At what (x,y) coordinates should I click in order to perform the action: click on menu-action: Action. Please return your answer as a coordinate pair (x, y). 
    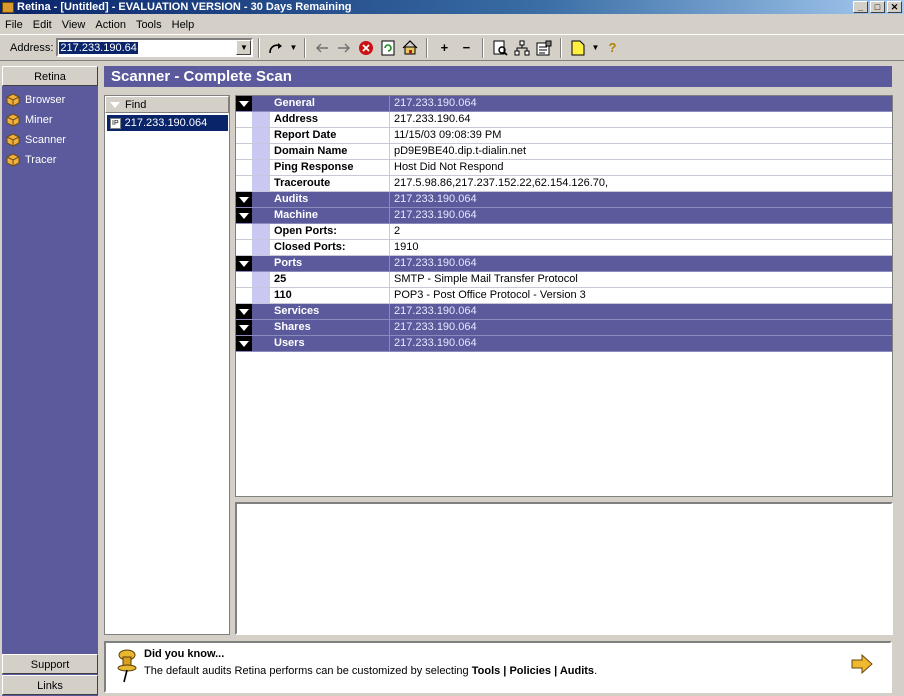
    Looking at the image, I should click on (110, 25).